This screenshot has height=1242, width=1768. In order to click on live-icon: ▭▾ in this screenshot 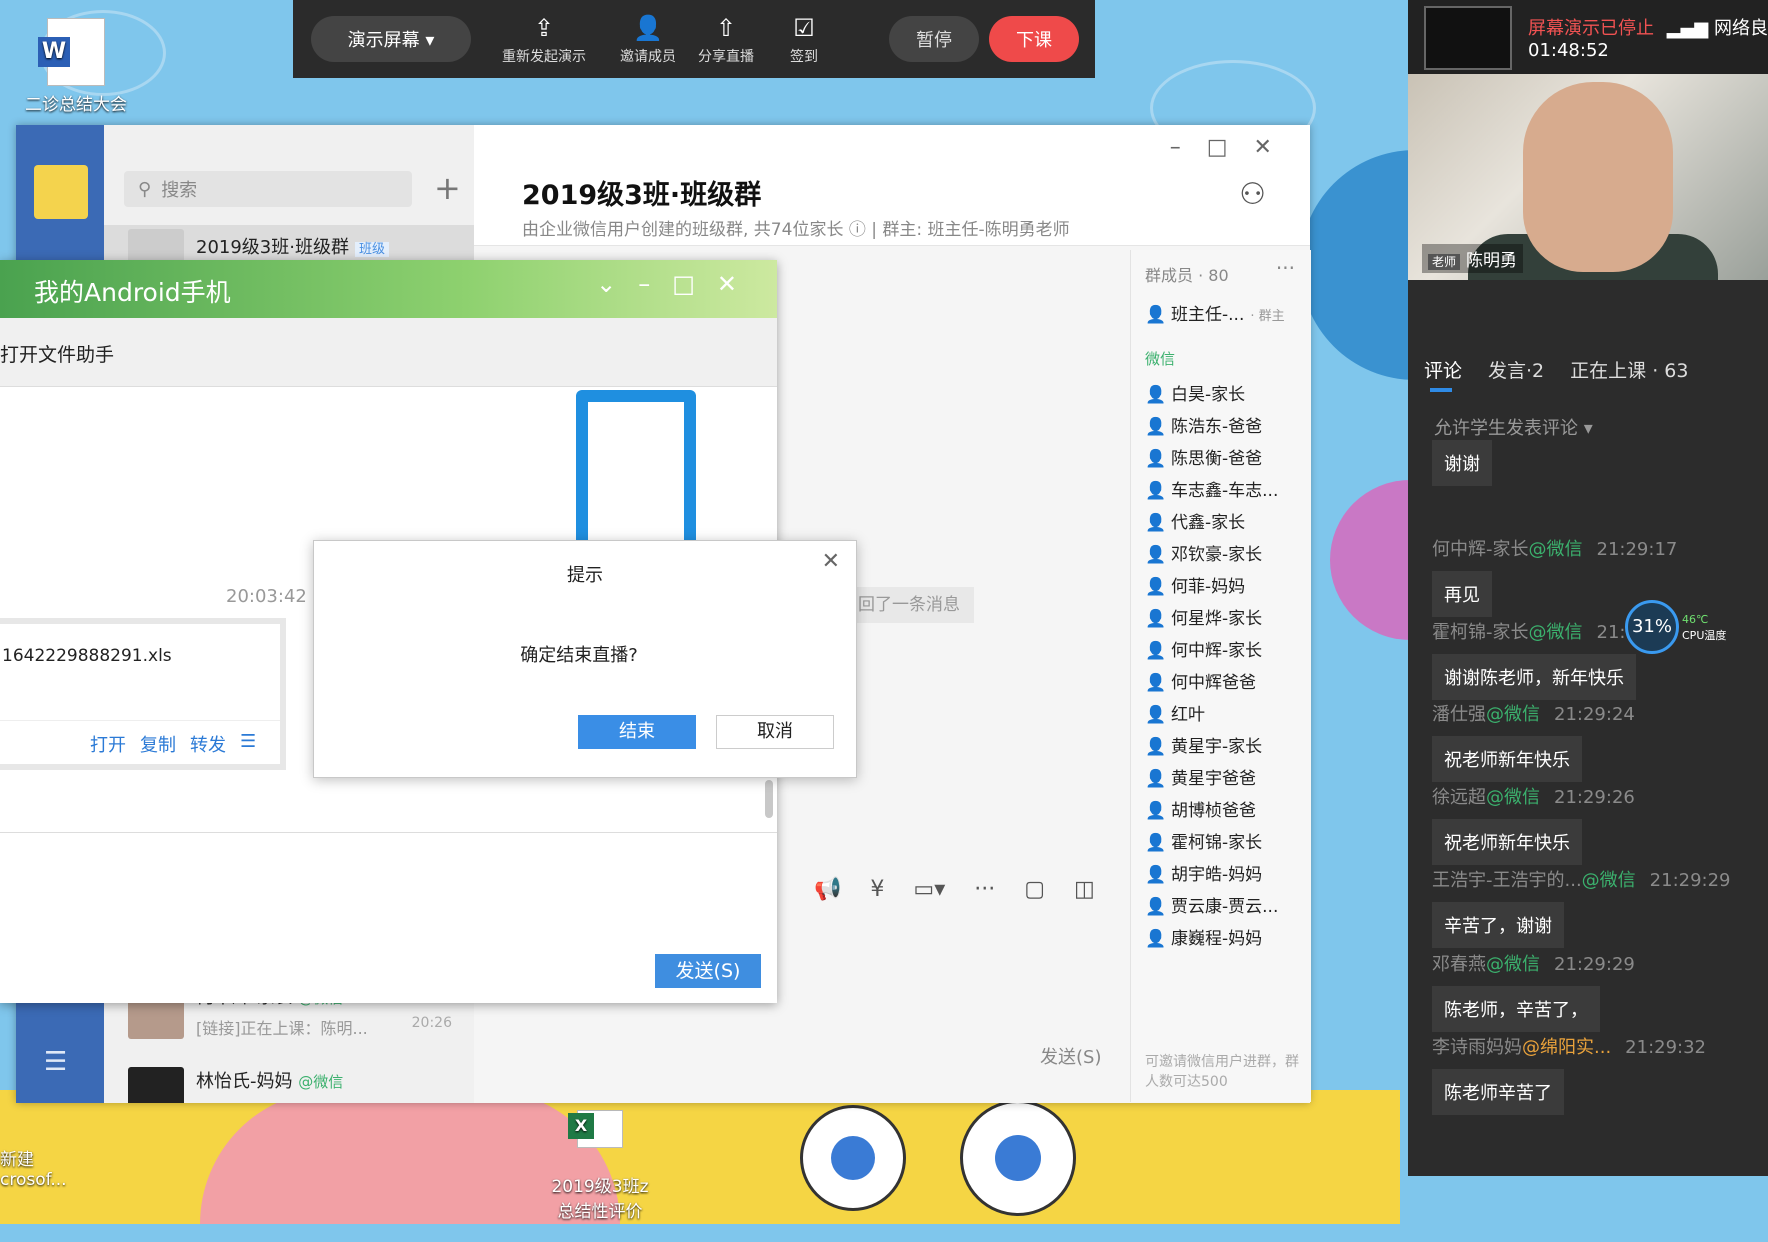, I will do `click(929, 889)`.